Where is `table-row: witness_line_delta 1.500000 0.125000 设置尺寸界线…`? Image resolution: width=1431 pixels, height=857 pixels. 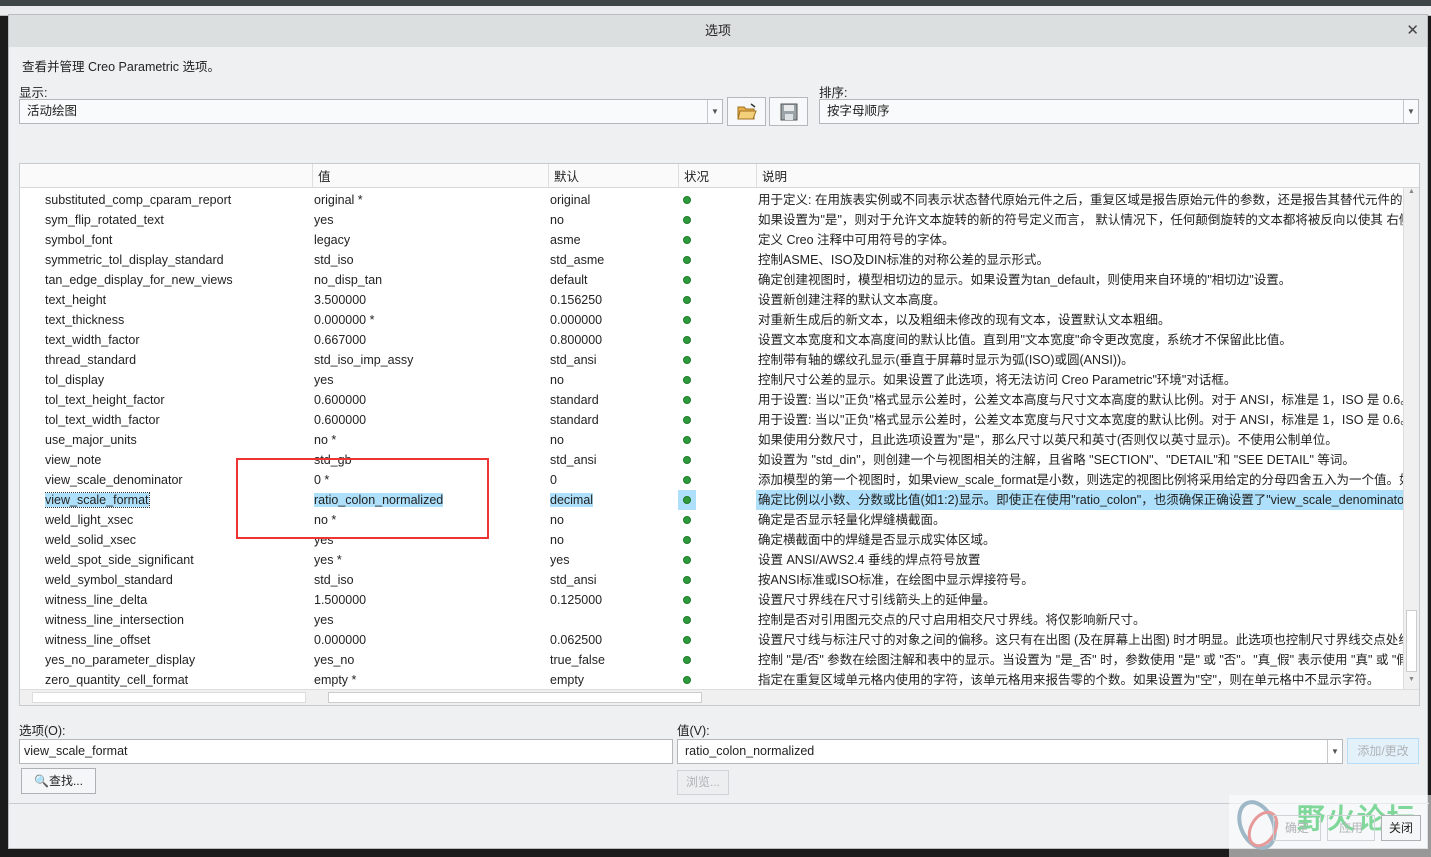 table-row: witness_line_delta 1.500000 0.125000 设置尺寸界线… is located at coordinates (712, 600).